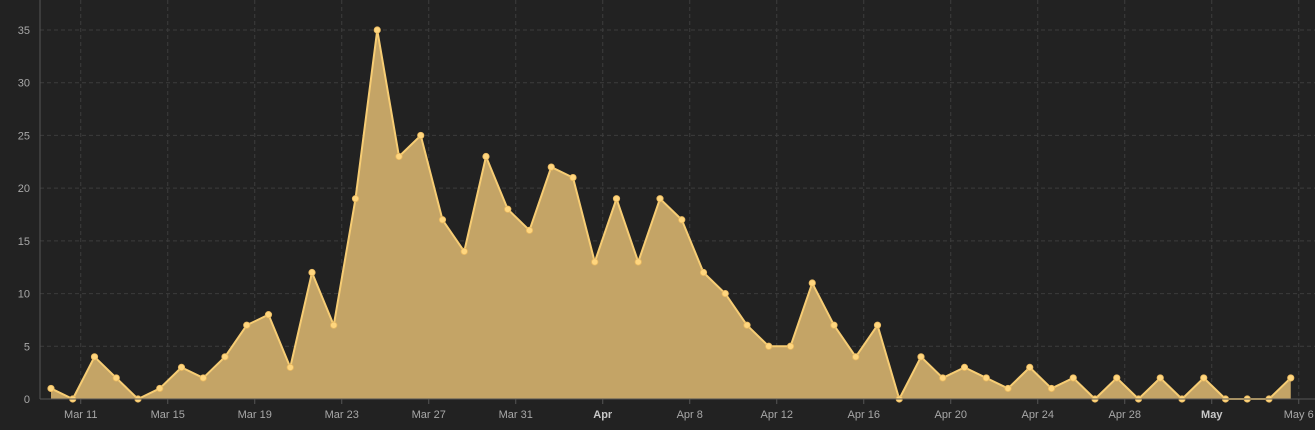 The image size is (1315, 430). What do you see at coordinates (342, 415) in the screenshot?
I see `x-tick-label: Mar 23` at bounding box center [342, 415].